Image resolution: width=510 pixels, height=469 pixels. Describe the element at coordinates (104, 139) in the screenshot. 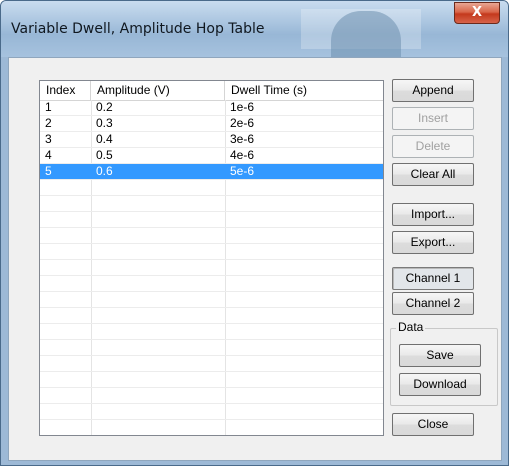

I see `cell-amplitude: 0.4` at that location.